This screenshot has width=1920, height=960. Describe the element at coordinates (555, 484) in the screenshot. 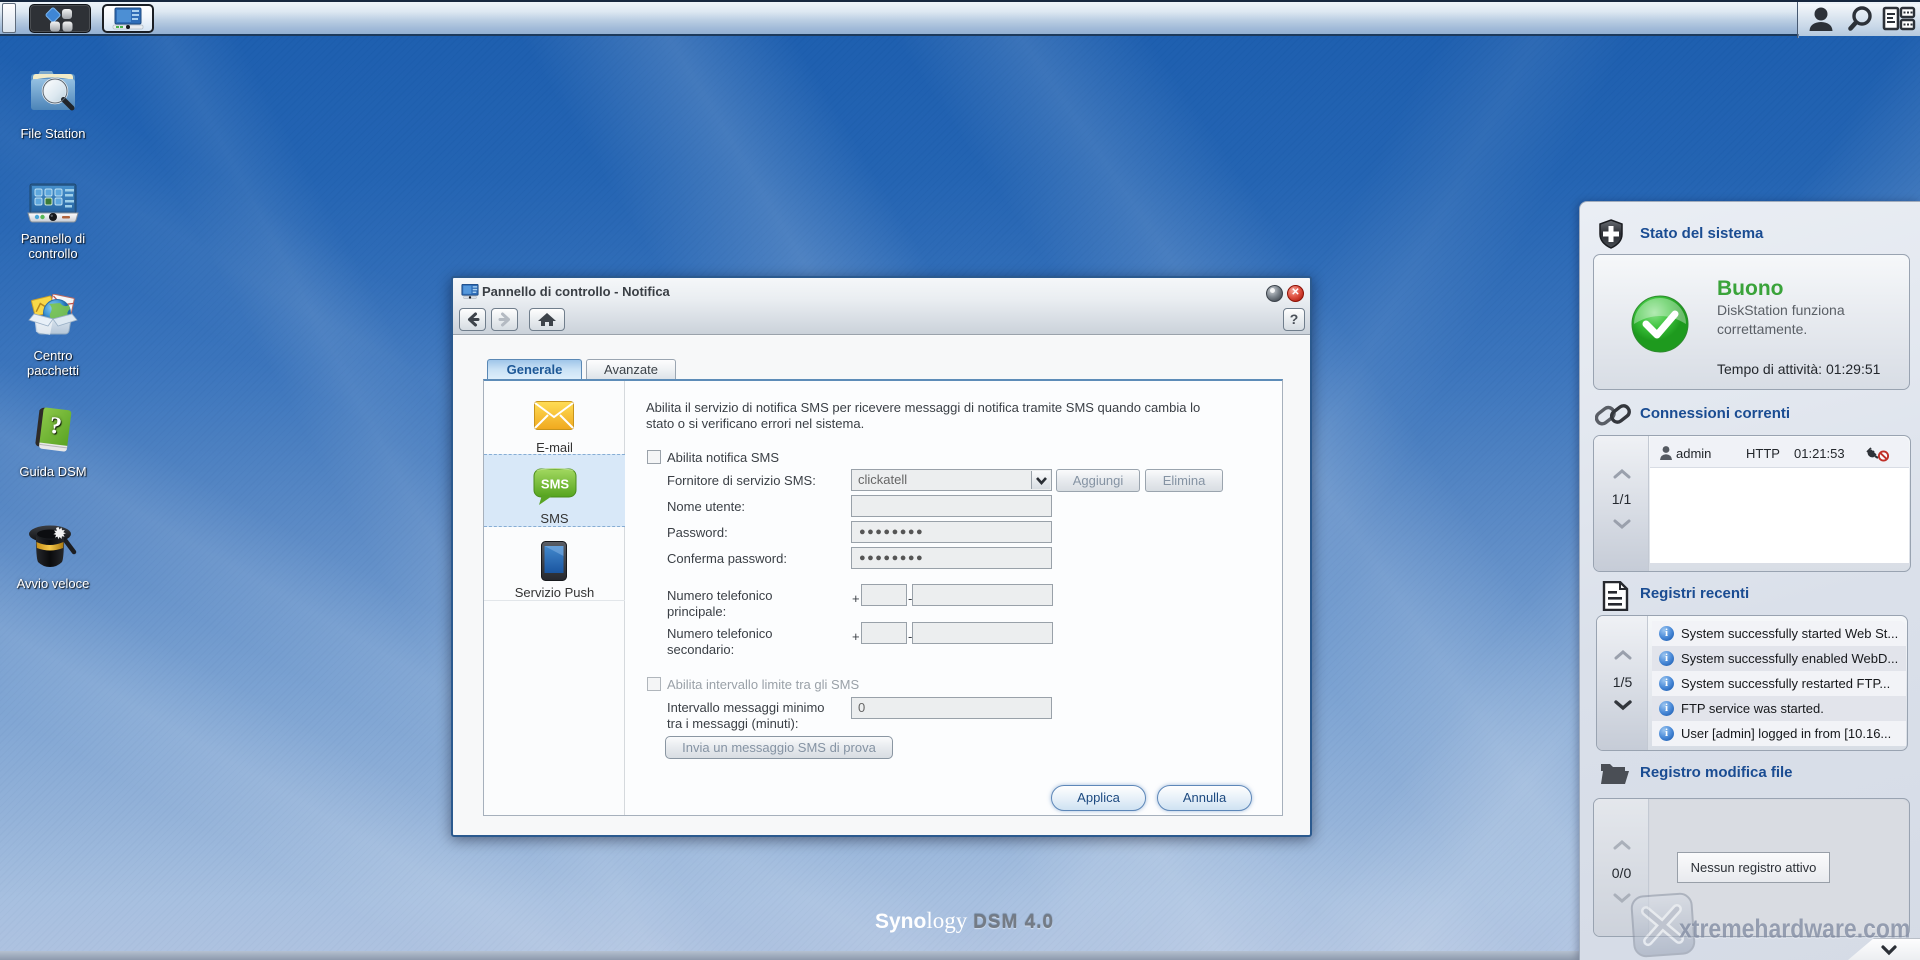

I see `svg-text: SMS` at that location.